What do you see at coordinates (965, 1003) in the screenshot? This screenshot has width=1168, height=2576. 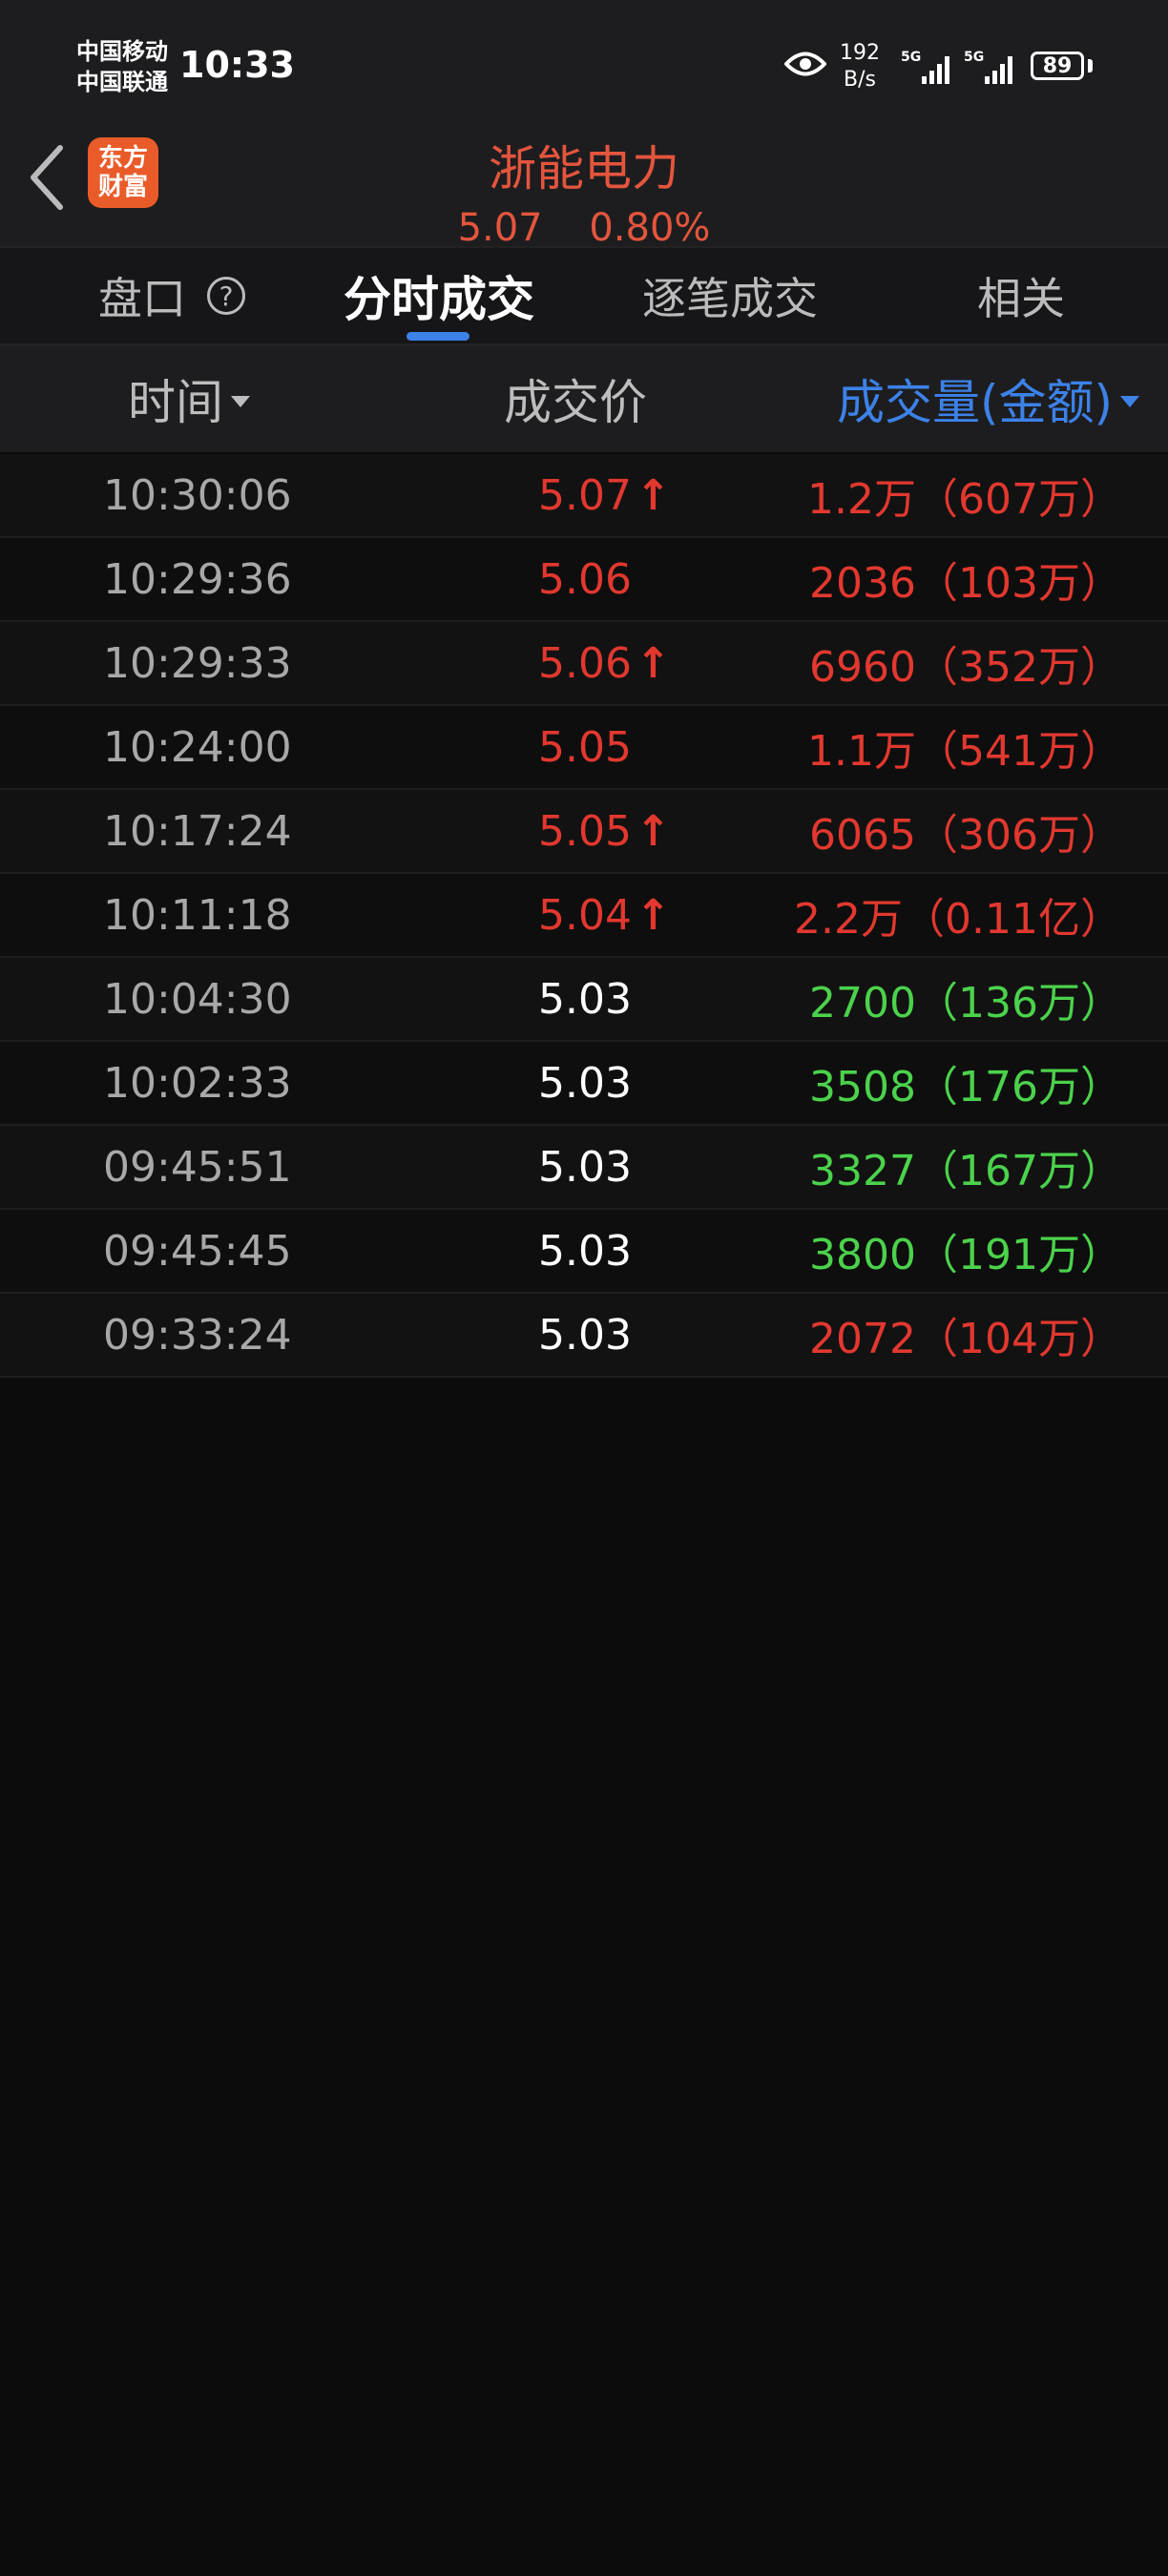 I see `trade-volume: 2700（136万）` at bounding box center [965, 1003].